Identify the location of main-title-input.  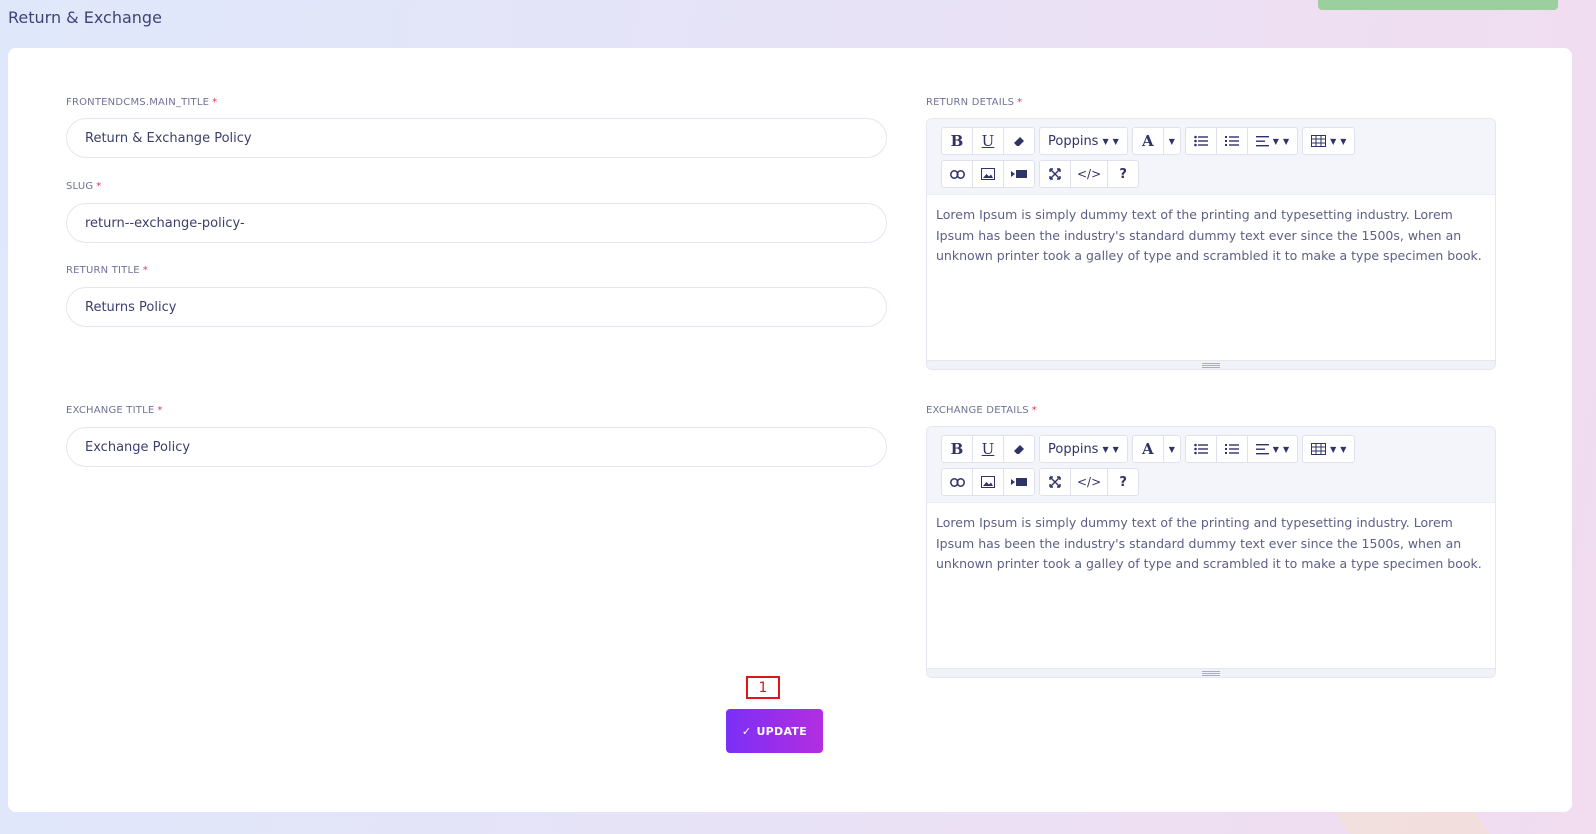
(476, 138).